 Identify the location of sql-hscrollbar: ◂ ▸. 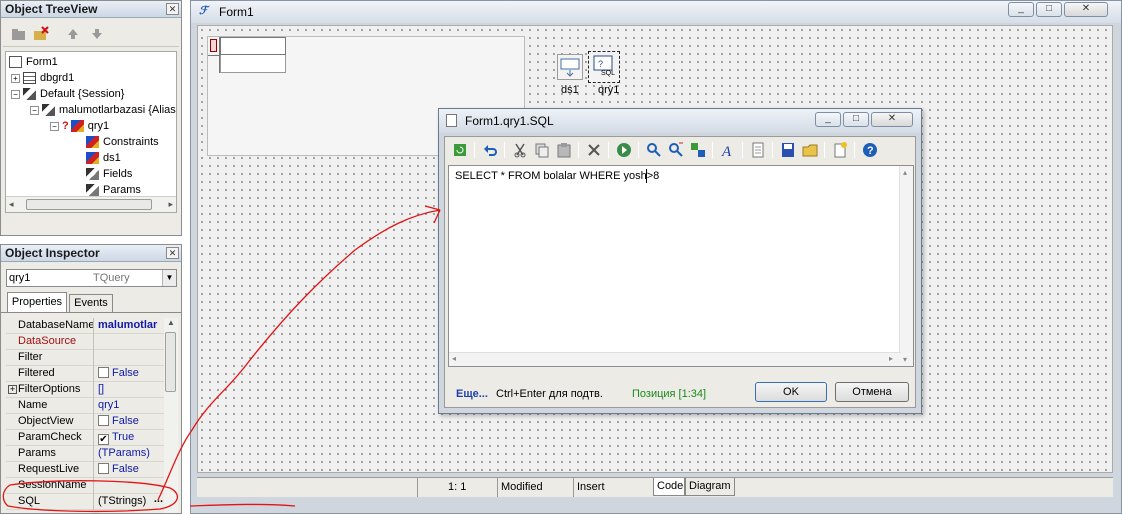
(675, 359).